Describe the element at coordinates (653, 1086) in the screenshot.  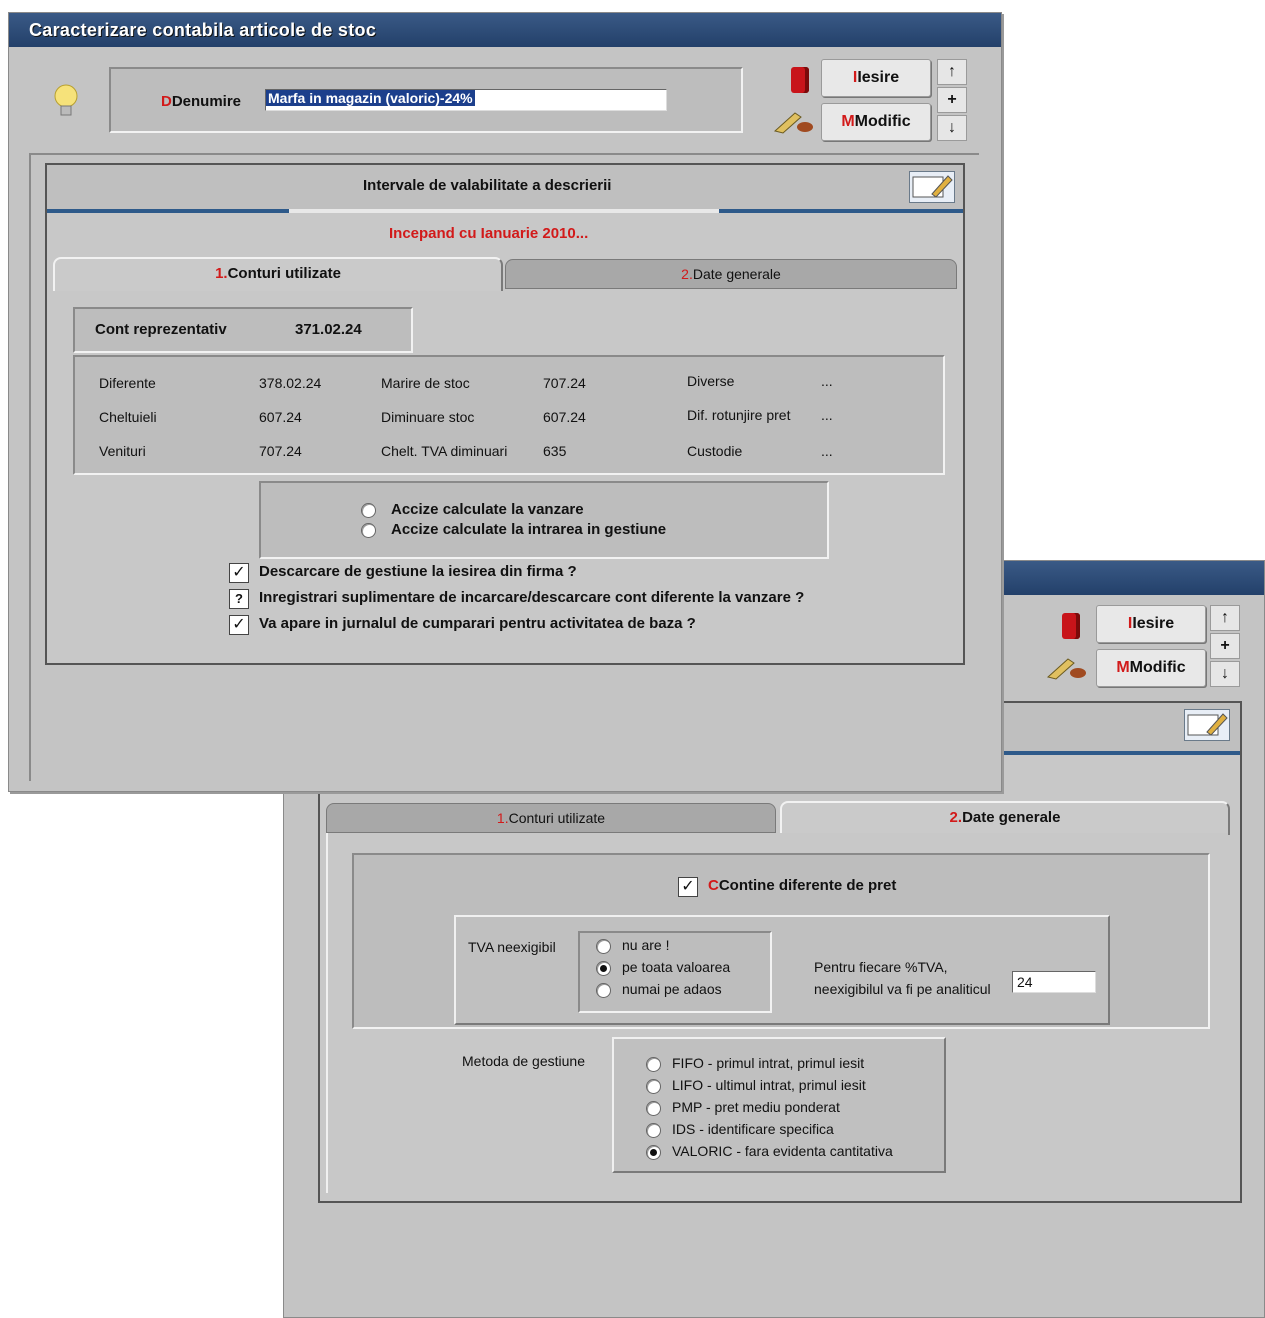
I see `metoda-radio-lifo` at that location.